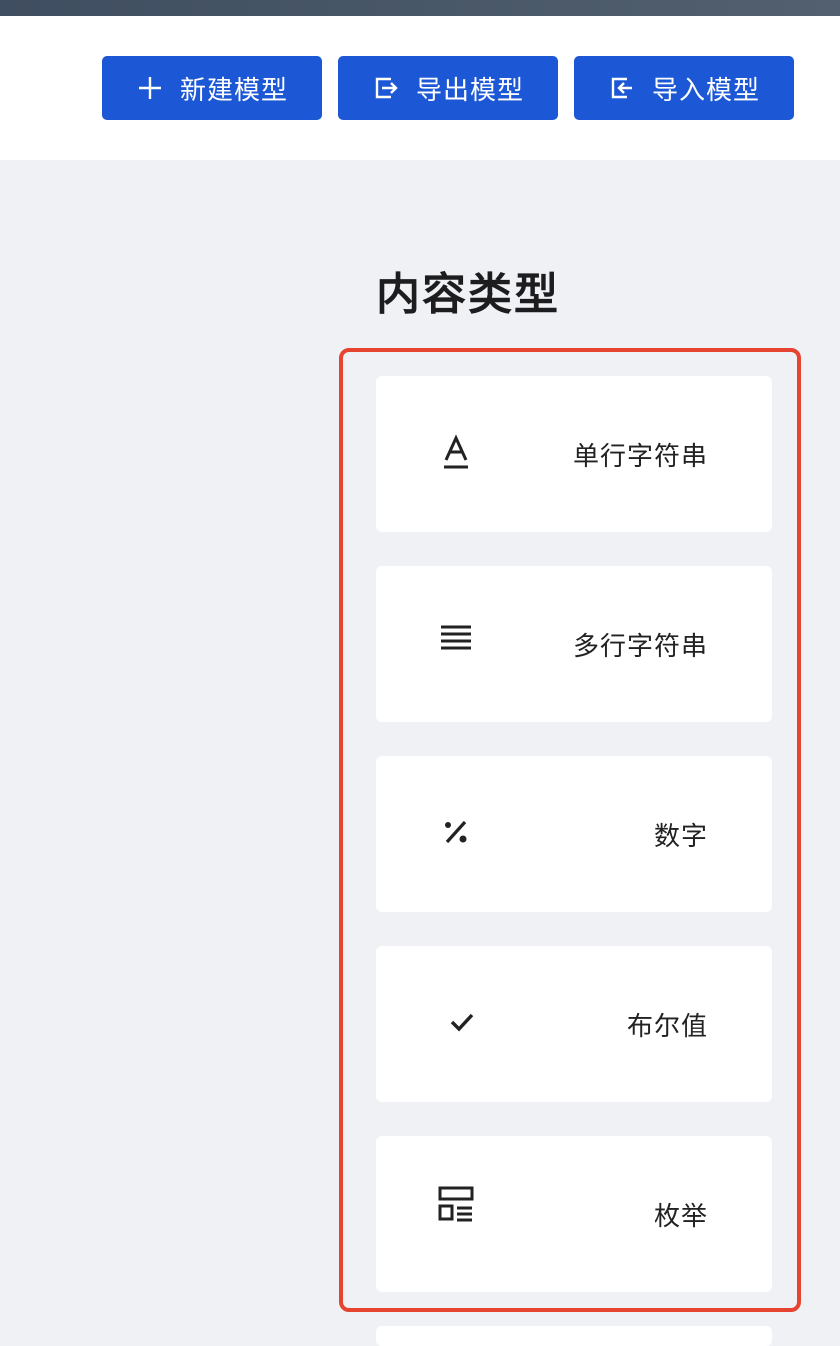 Image resolution: width=840 pixels, height=1346 pixels. I want to click on export-model-label: 导出模型, so click(469, 90).